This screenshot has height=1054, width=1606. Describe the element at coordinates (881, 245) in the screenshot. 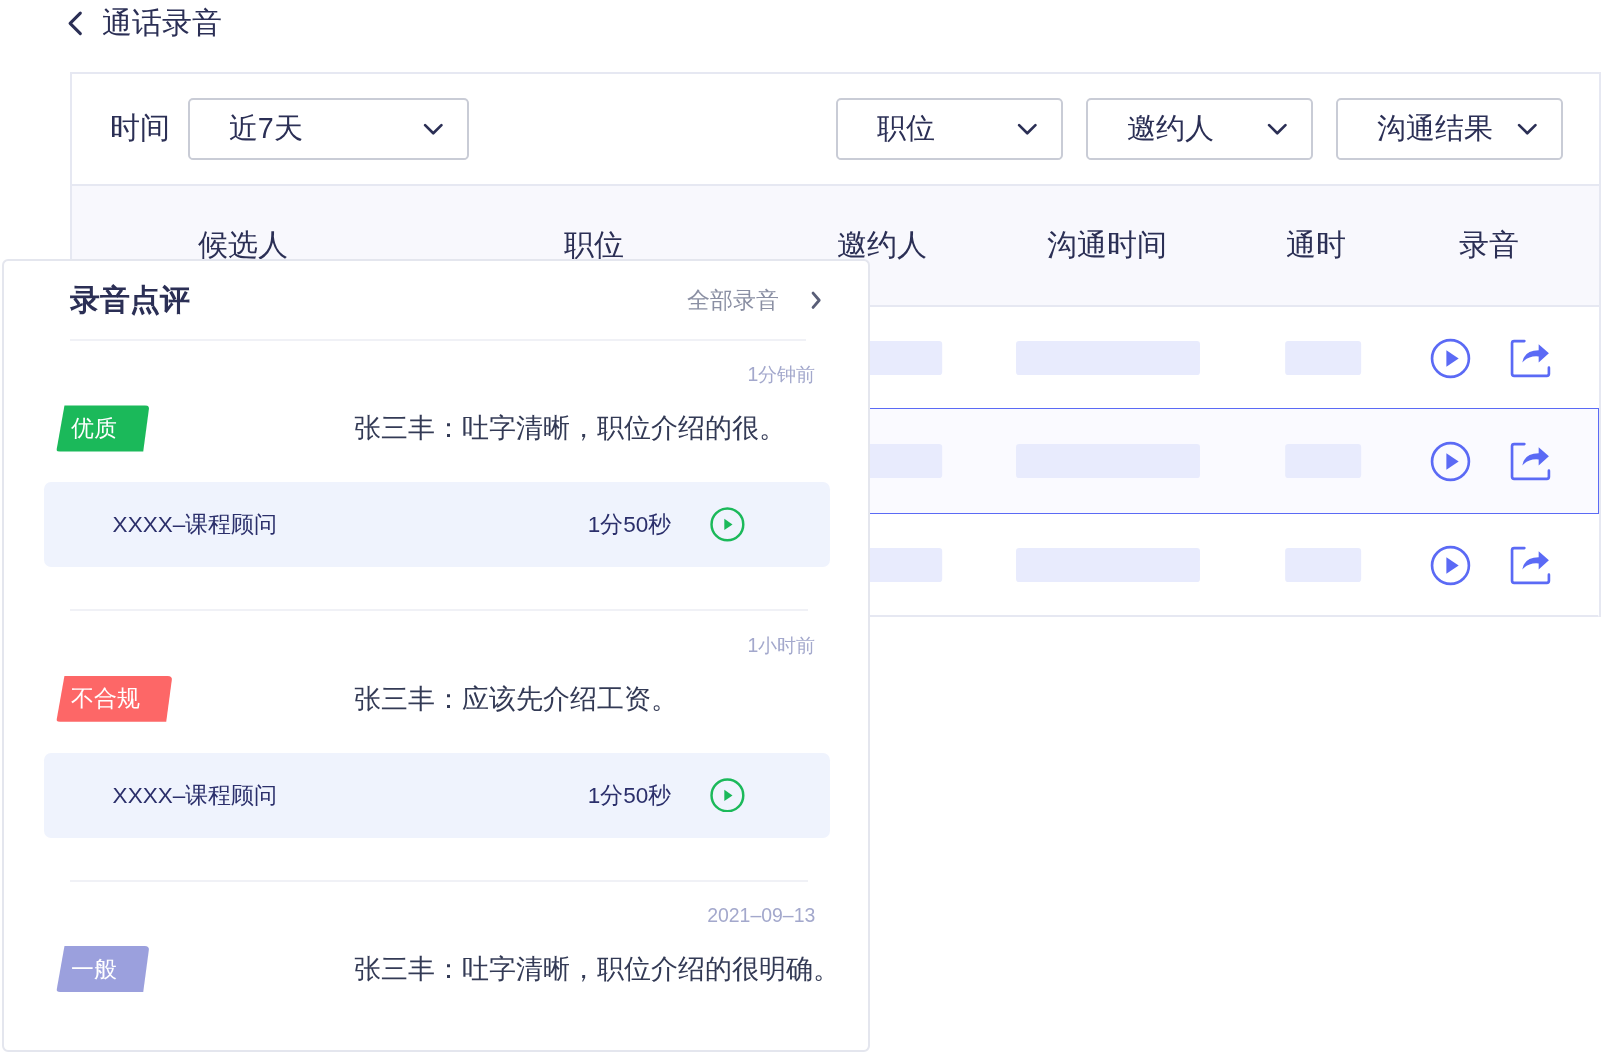

I see `column-header: 邀约人` at that location.